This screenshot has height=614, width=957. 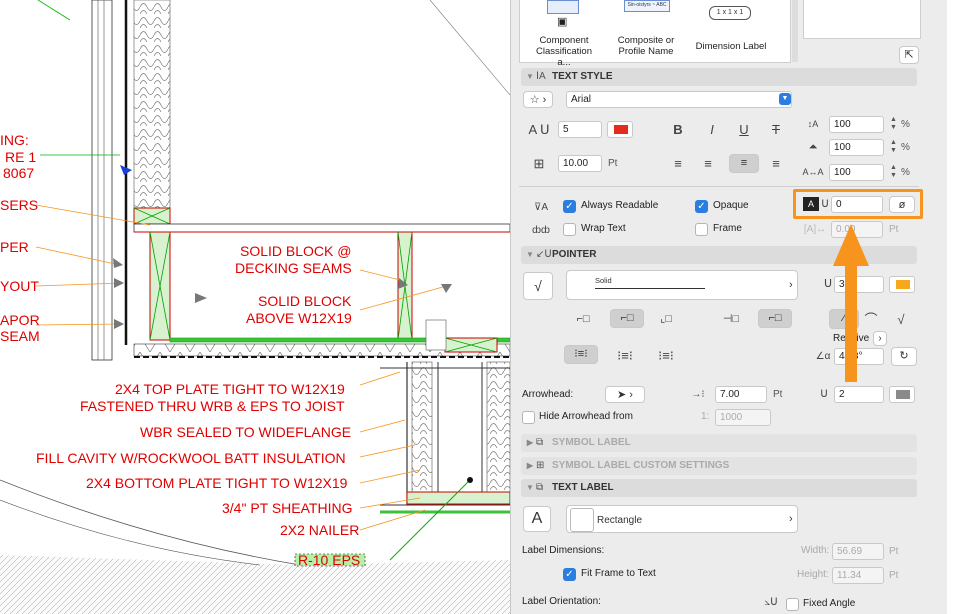 I want to click on align-right-icon: ≡, so click(x=744, y=163).